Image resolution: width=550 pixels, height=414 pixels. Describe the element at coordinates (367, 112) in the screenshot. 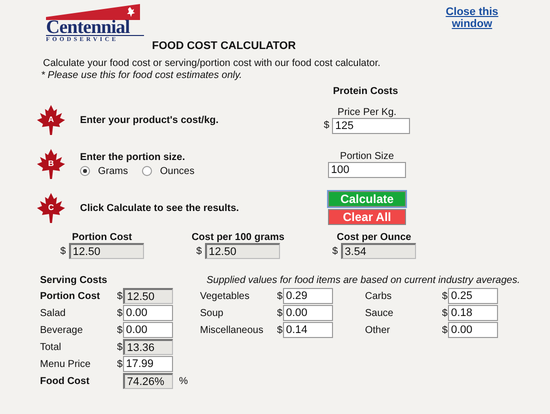

I see `field-label: Price Per Kg.` at that location.